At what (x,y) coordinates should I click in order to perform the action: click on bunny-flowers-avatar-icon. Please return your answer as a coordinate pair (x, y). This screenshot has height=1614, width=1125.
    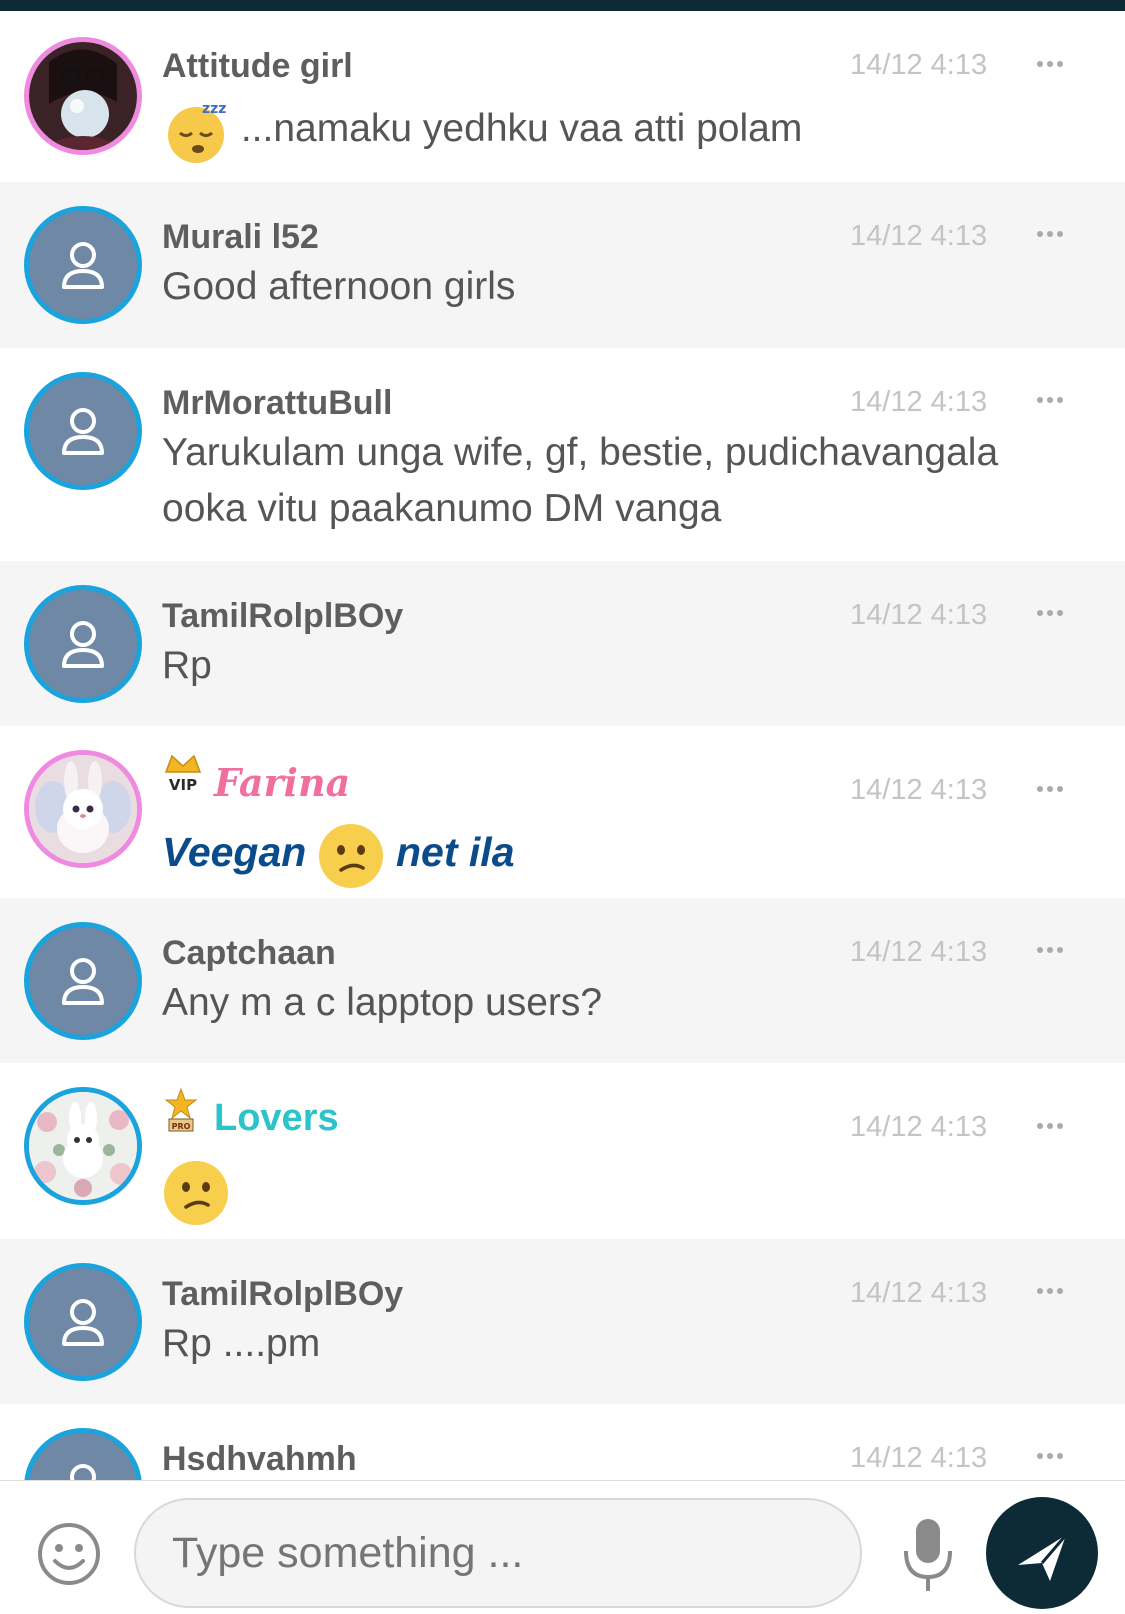
    Looking at the image, I should click on (83, 1146).